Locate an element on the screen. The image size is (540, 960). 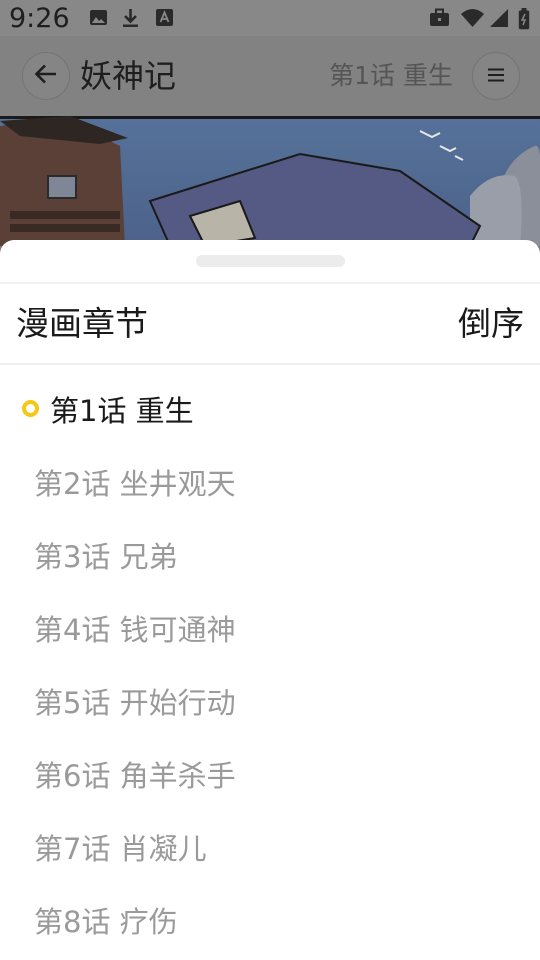
chapter-label: 第6话 角羊杀手 is located at coordinates (135, 775).